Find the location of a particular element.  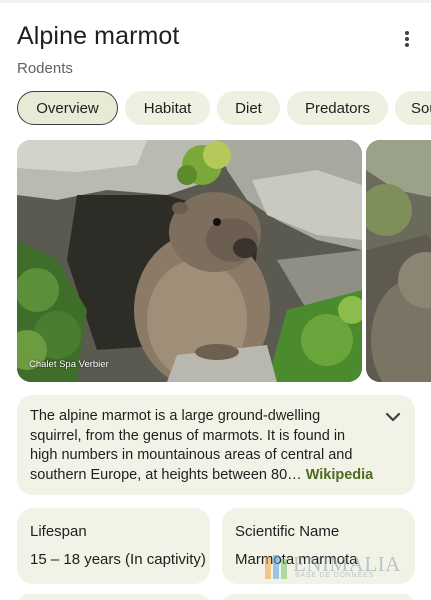

lifespan-value: 15 – 18 years (In captivity) is located at coordinates (118, 559).